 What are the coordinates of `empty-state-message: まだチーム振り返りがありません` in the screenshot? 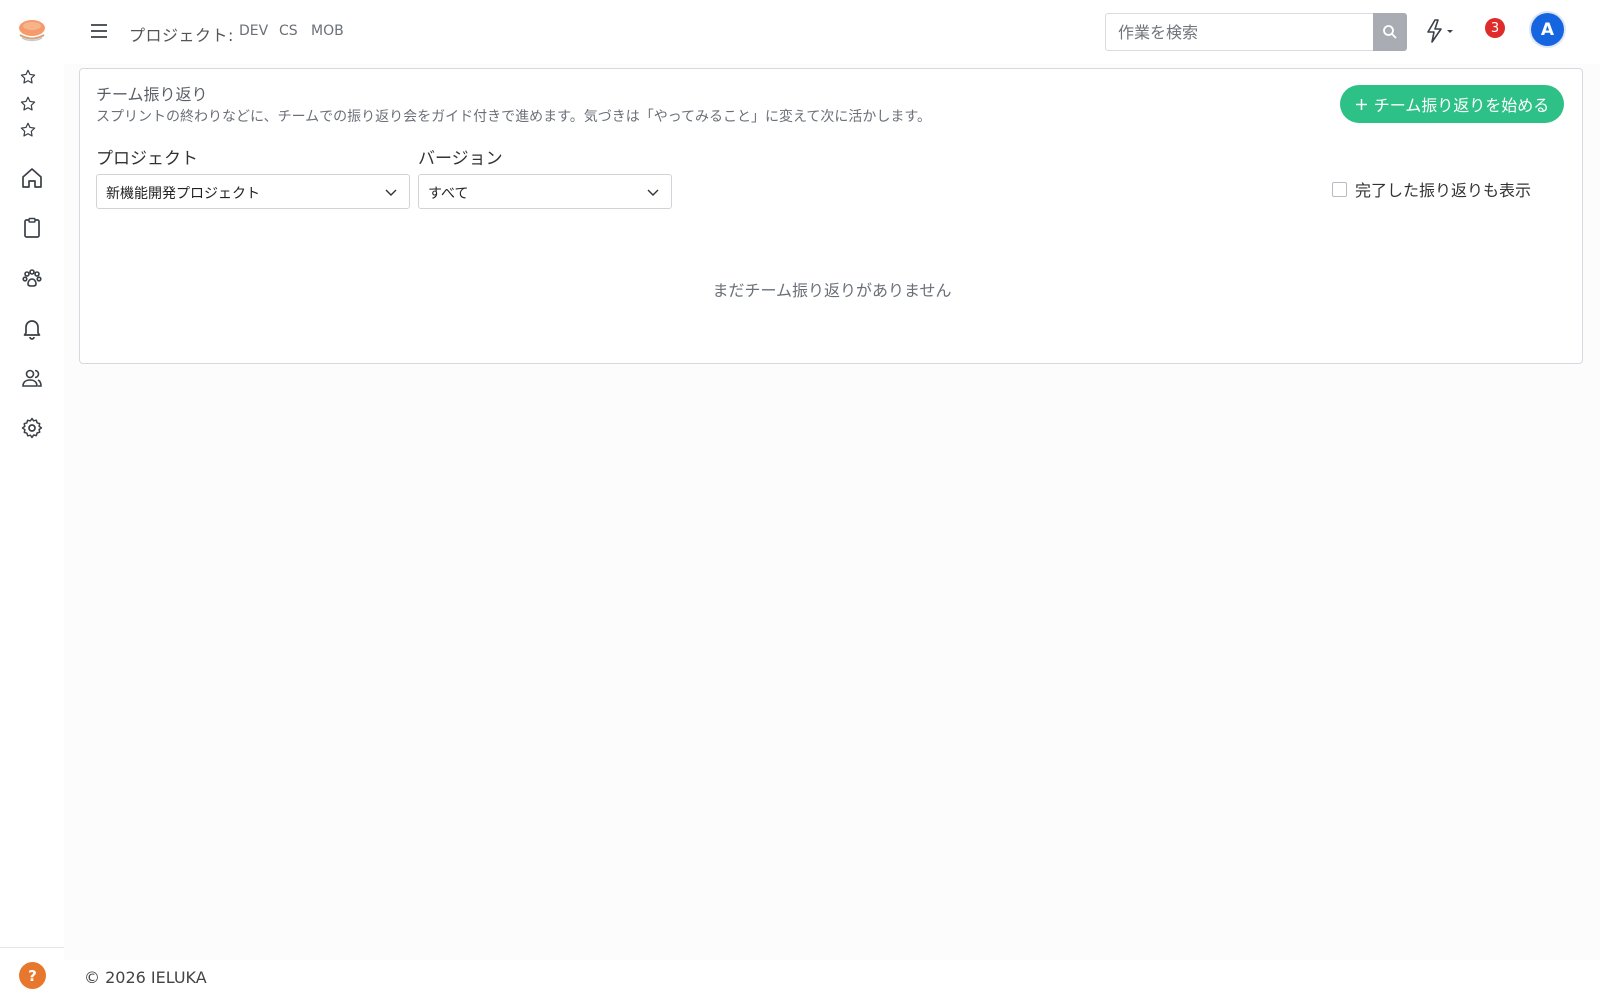 It's located at (832, 290).